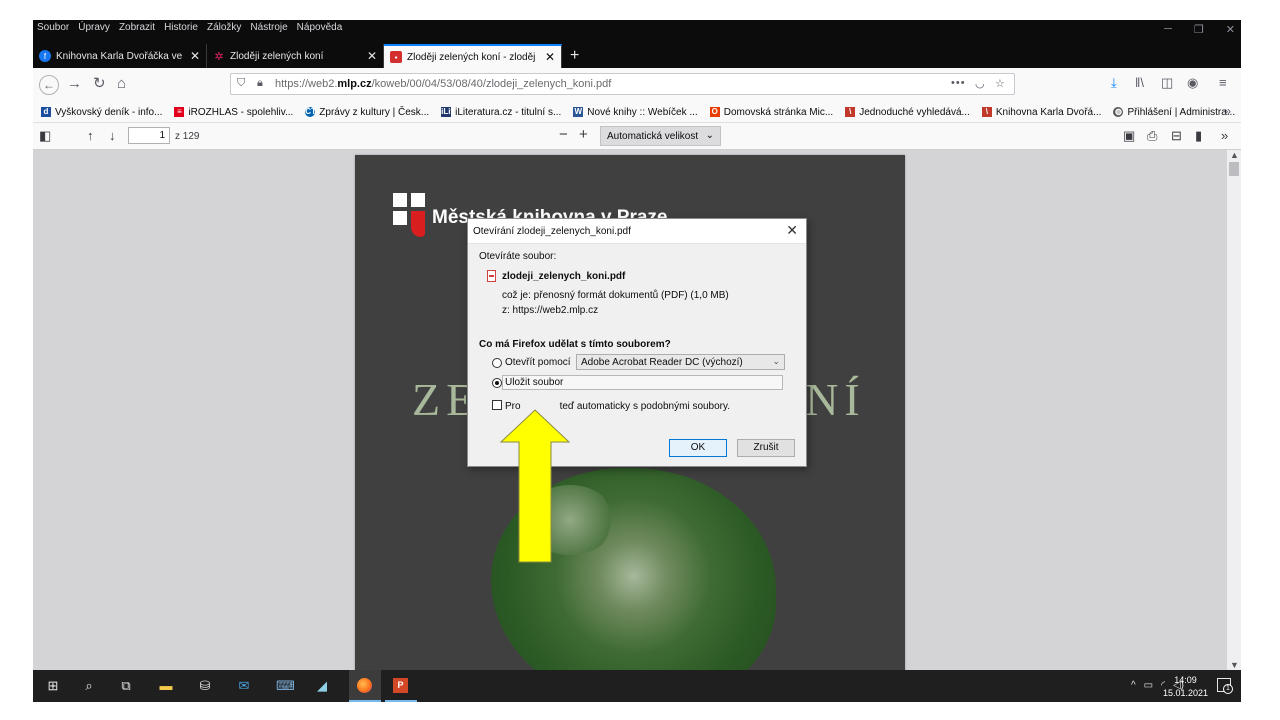 The width and height of the screenshot is (1280, 720). Describe the element at coordinates (792, 230) in the screenshot. I see `close-icon: ✕` at that location.